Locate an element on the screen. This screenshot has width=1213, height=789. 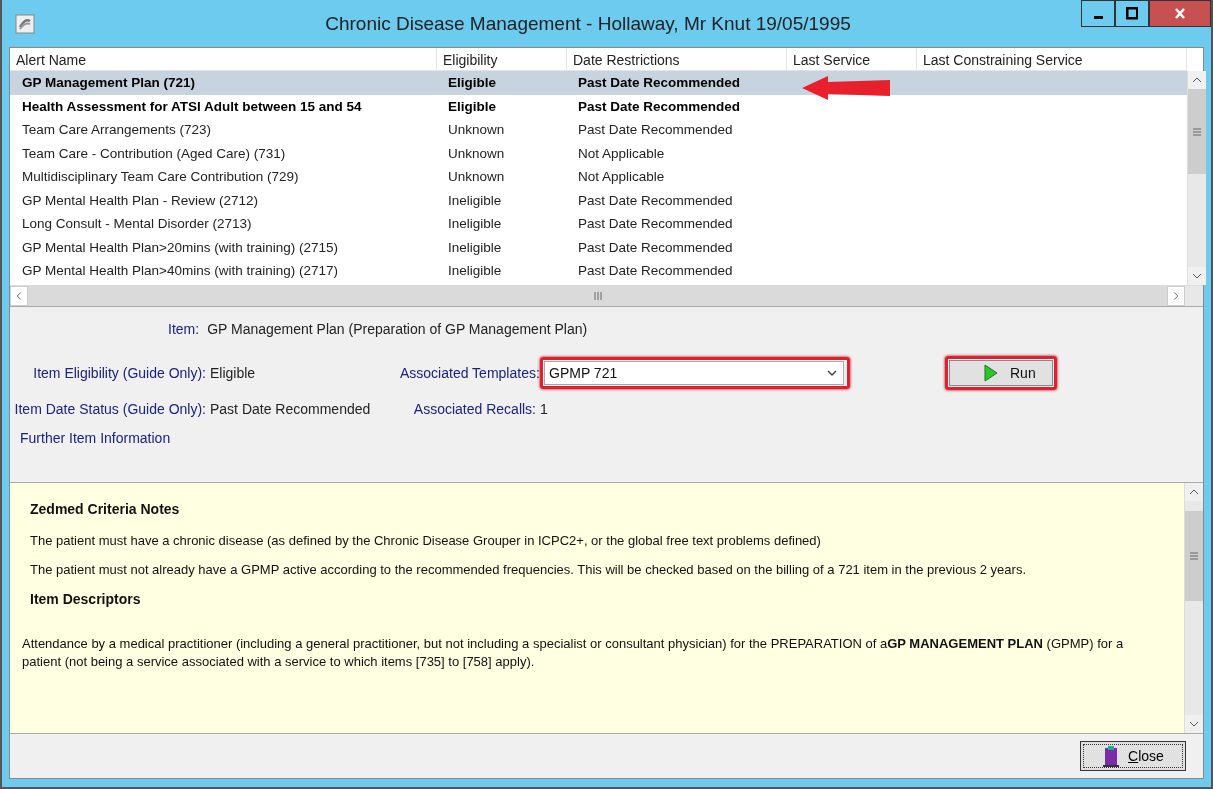
table-row: GP Mental Health Plan>40mins (with training) (2717) Ineligible Past Date Recommended is located at coordinates (598, 271).